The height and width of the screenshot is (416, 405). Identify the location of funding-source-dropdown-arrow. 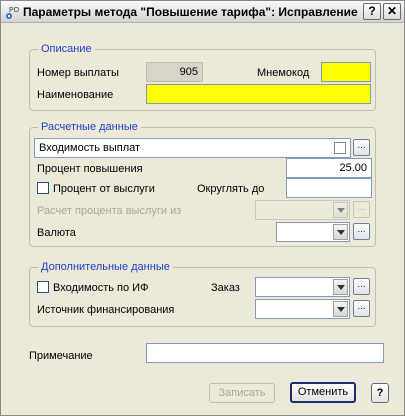
(340, 309).